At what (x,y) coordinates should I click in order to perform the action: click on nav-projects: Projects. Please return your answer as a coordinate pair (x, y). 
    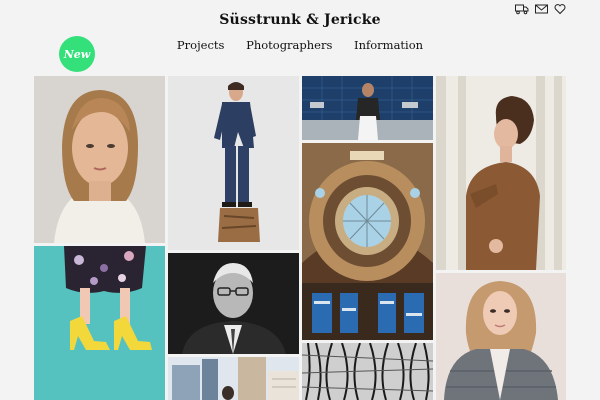
    Looking at the image, I should click on (201, 45).